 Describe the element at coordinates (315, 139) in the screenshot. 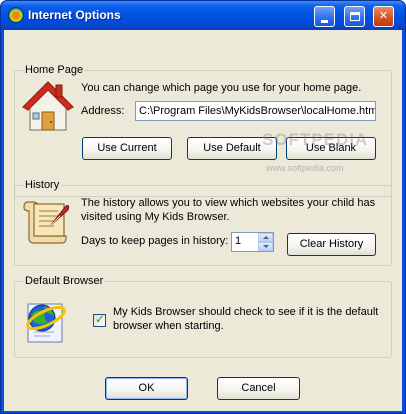

I see `watermark-text: SOFTPEDIA` at that location.